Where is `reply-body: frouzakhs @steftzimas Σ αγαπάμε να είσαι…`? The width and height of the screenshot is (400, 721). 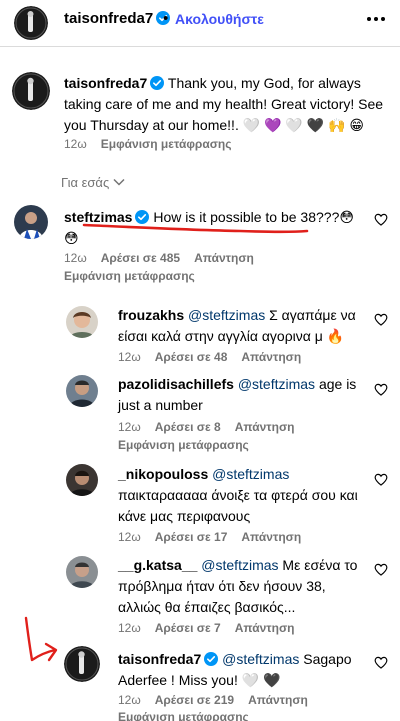
reply-body: frouzakhs @steftzimas Σ αγαπάμε να είσαι… is located at coordinates (243, 326).